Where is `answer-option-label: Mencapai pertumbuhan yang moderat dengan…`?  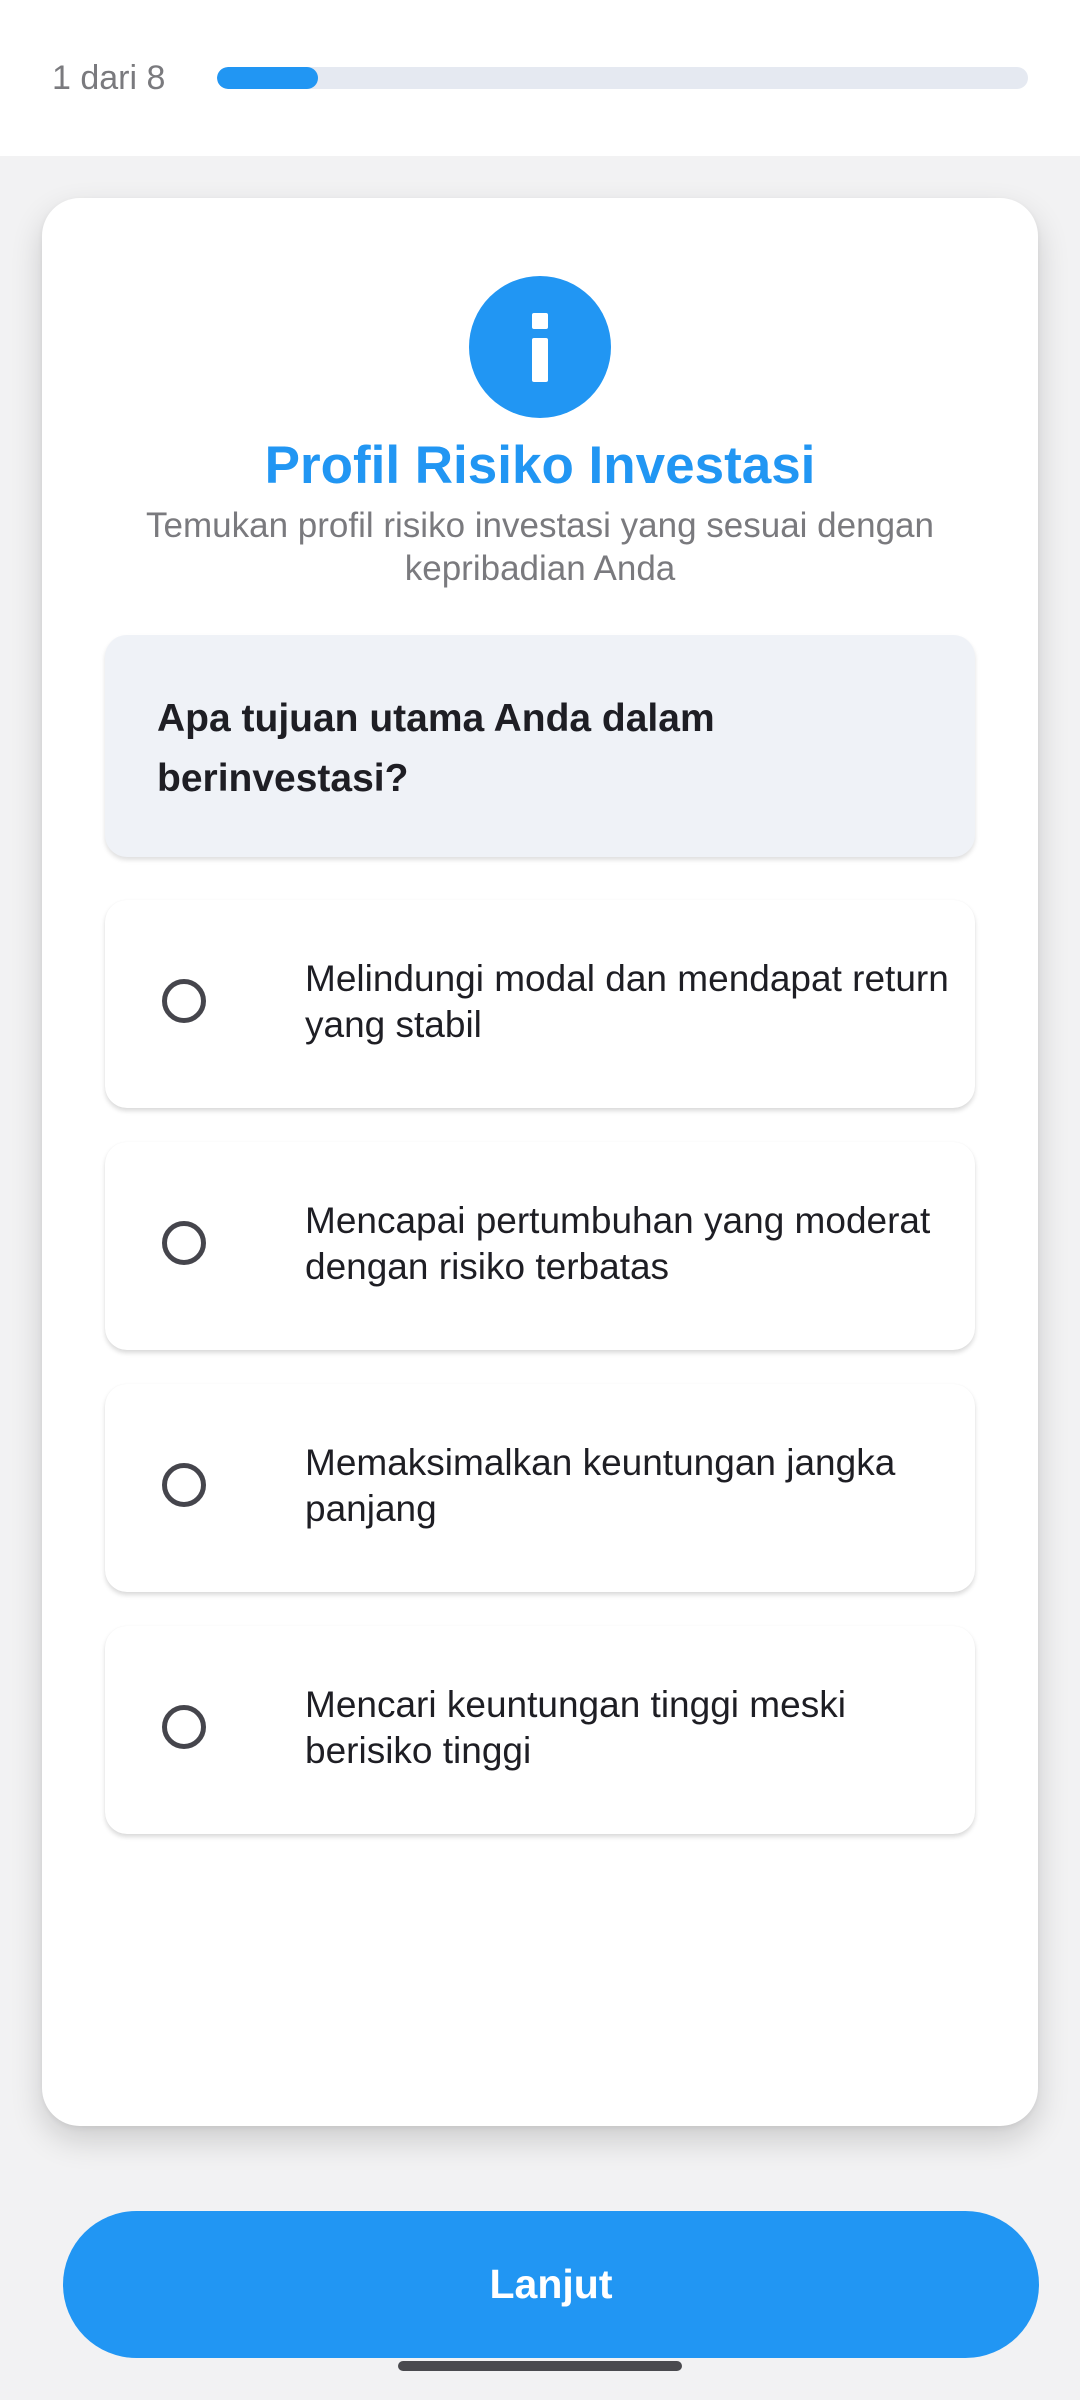
answer-option-label: Mencapai pertumbuhan yang moderat dengan… is located at coordinates (618, 1243).